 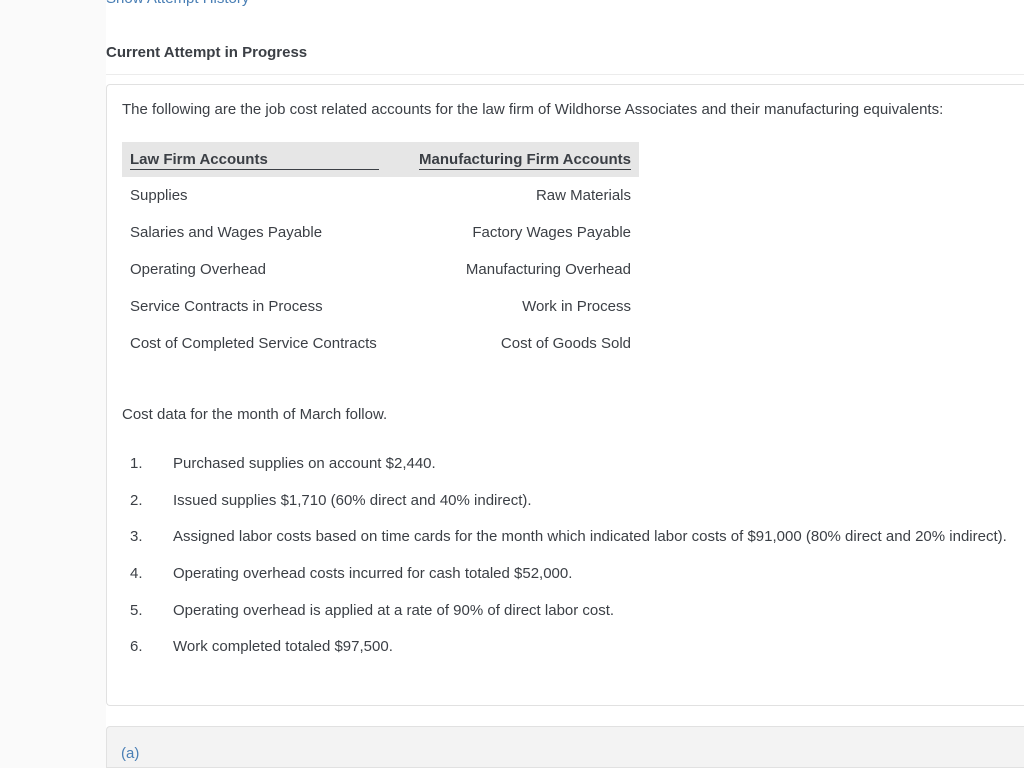 I want to click on attempt-title: Current Attempt in Progress, so click(x=207, y=52).